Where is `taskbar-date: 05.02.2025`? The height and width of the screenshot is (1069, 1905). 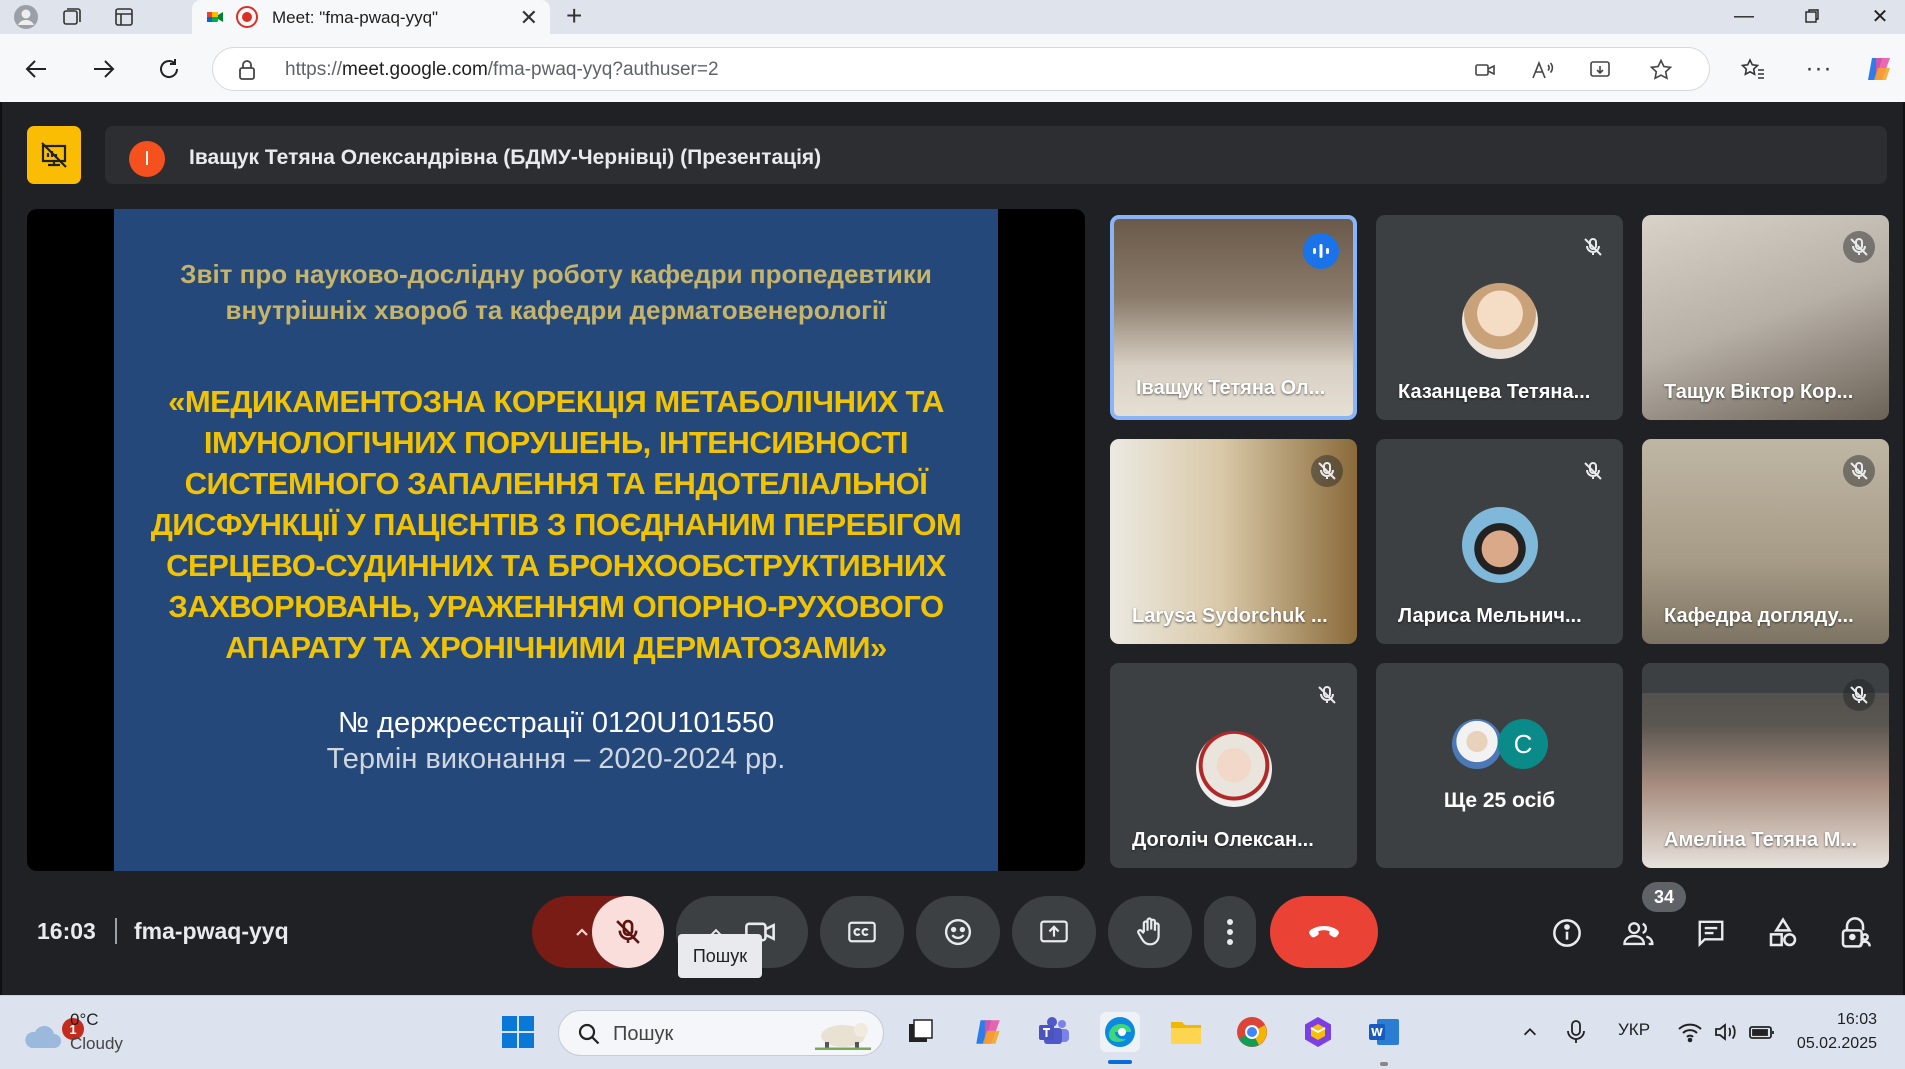
taskbar-date: 05.02.2025 is located at coordinates (1836, 1043).